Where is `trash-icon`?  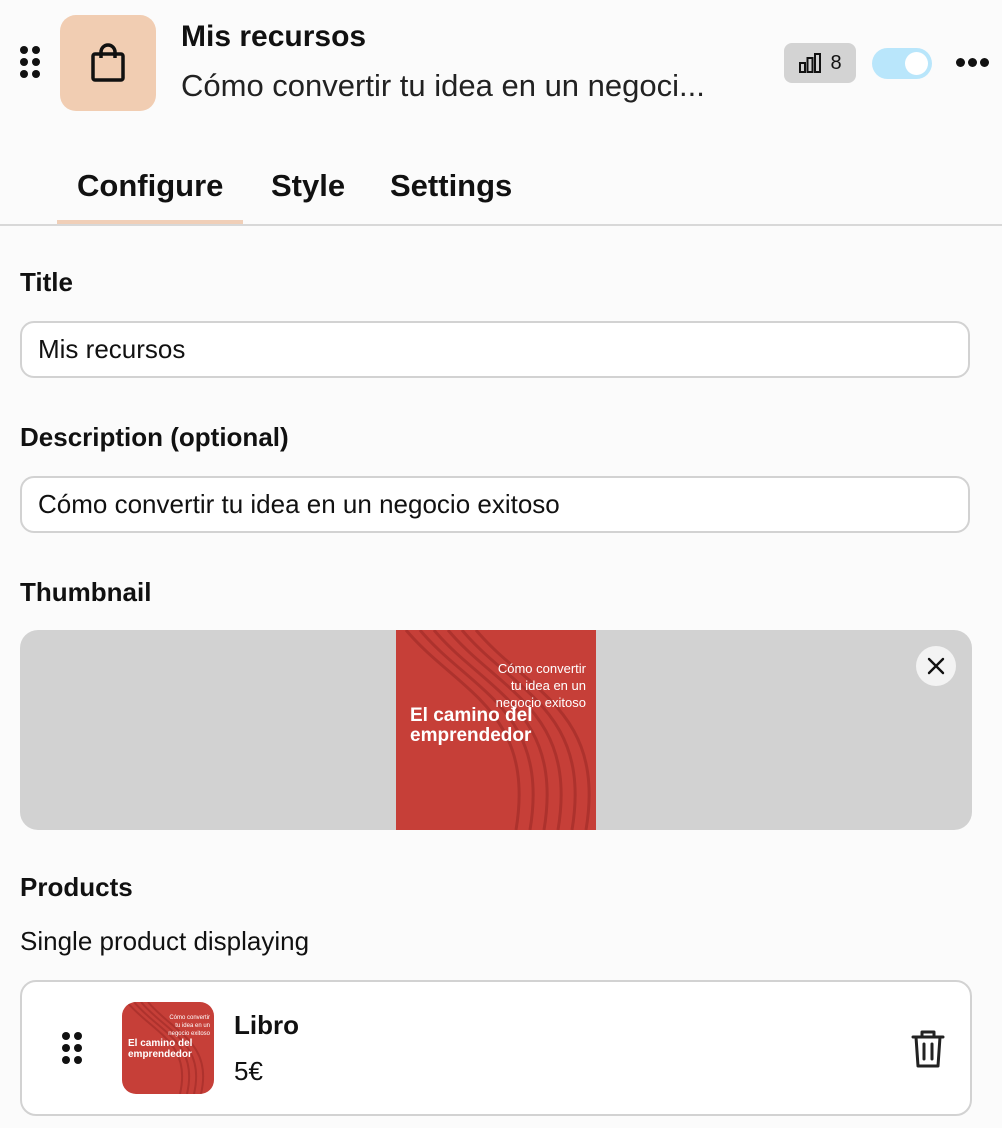 trash-icon is located at coordinates (928, 1049).